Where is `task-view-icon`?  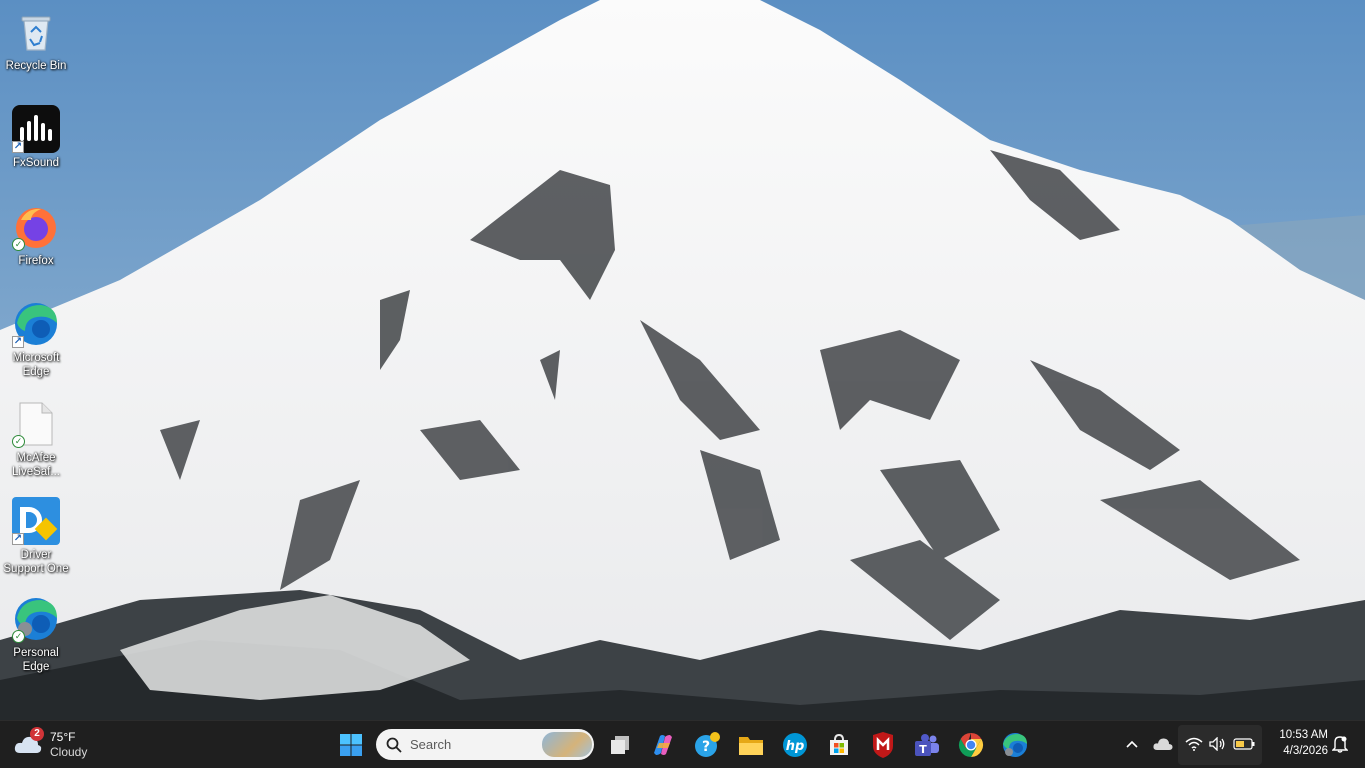
task-view-icon is located at coordinates (620, 745).